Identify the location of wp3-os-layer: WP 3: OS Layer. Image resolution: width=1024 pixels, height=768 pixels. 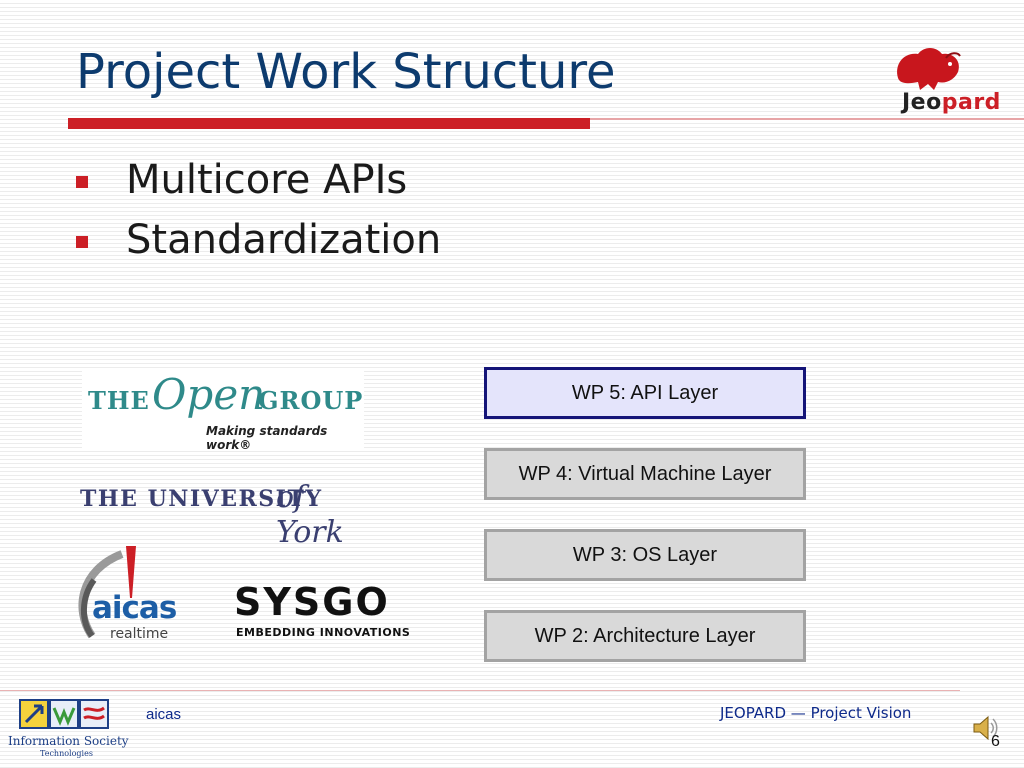
(645, 555).